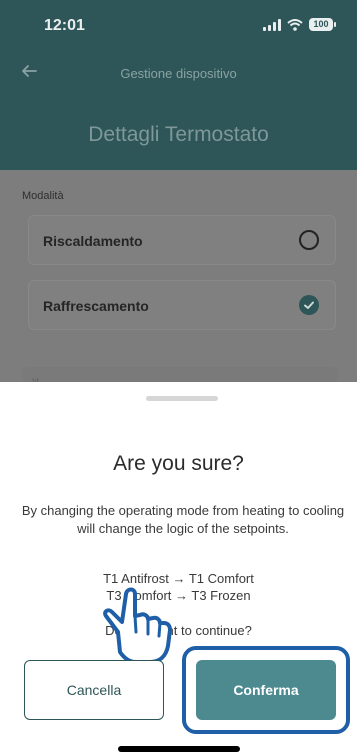 This screenshot has width=357, height=754. What do you see at coordinates (178, 73) in the screenshot?
I see `nav-title: Gestione dispositivo` at bounding box center [178, 73].